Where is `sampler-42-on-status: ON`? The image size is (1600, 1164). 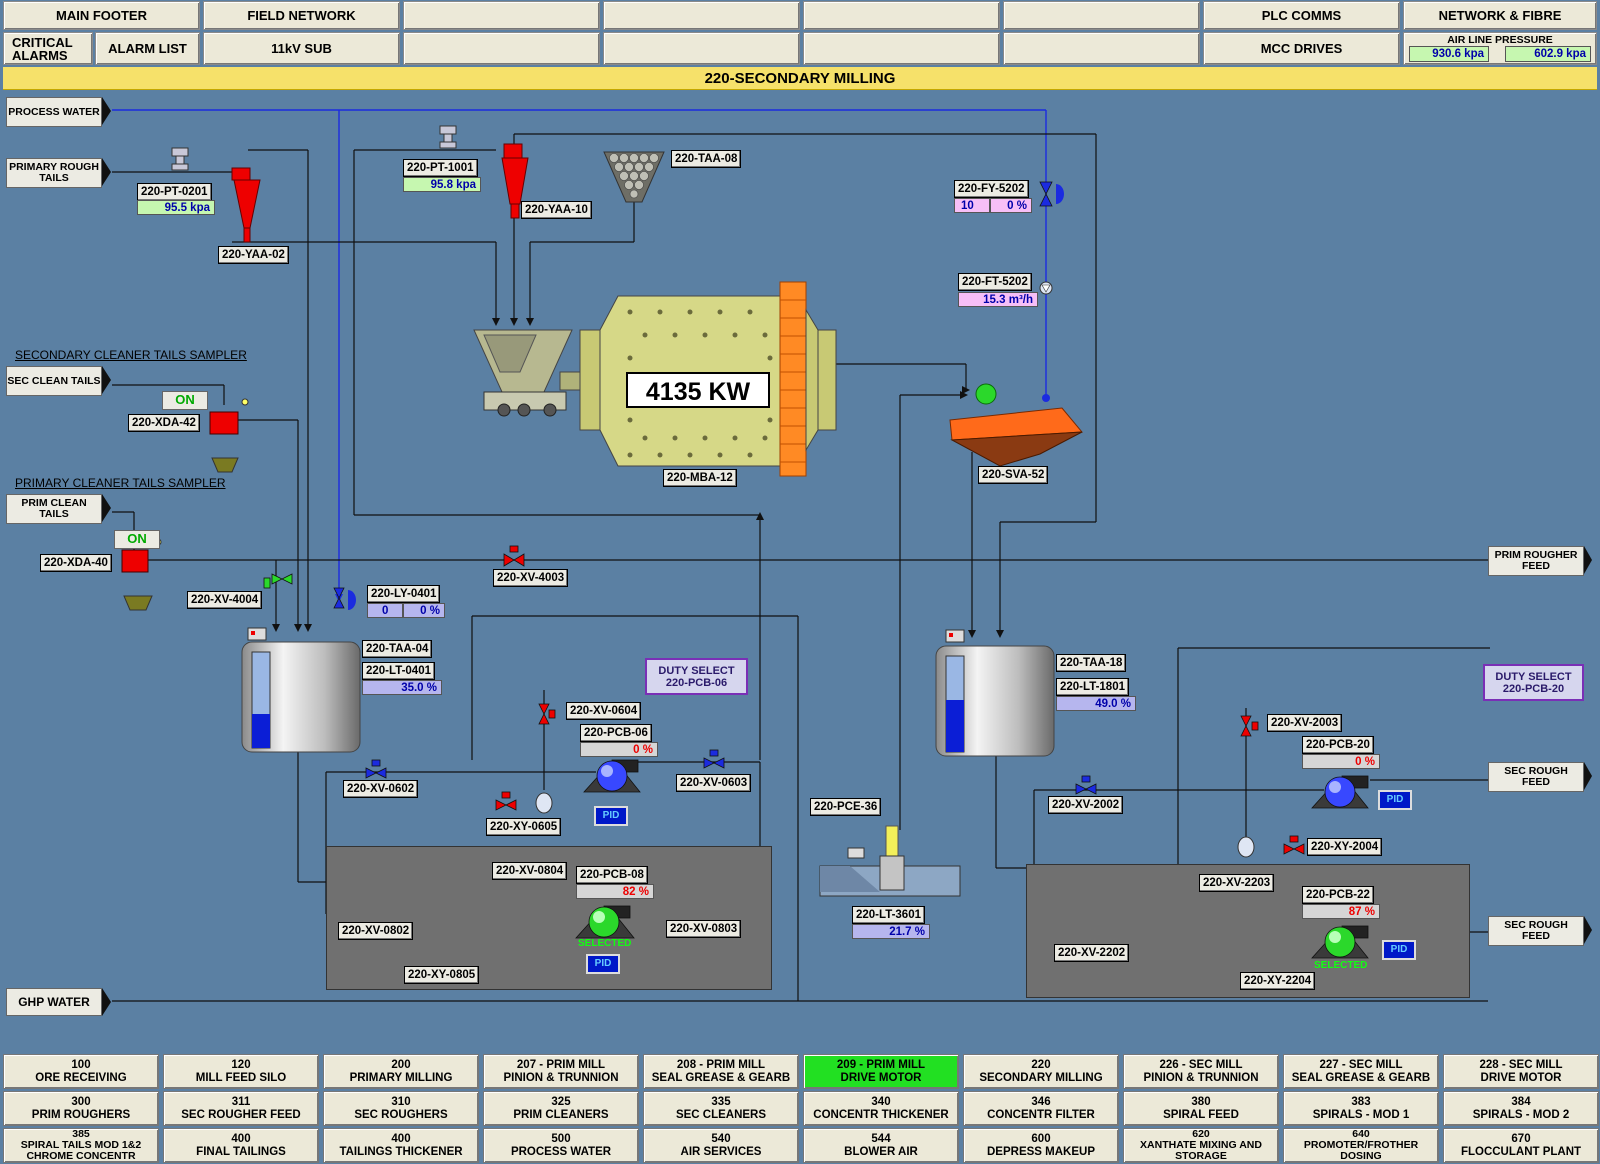
sampler-42-on-status: ON is located at coordinates (185, 400).